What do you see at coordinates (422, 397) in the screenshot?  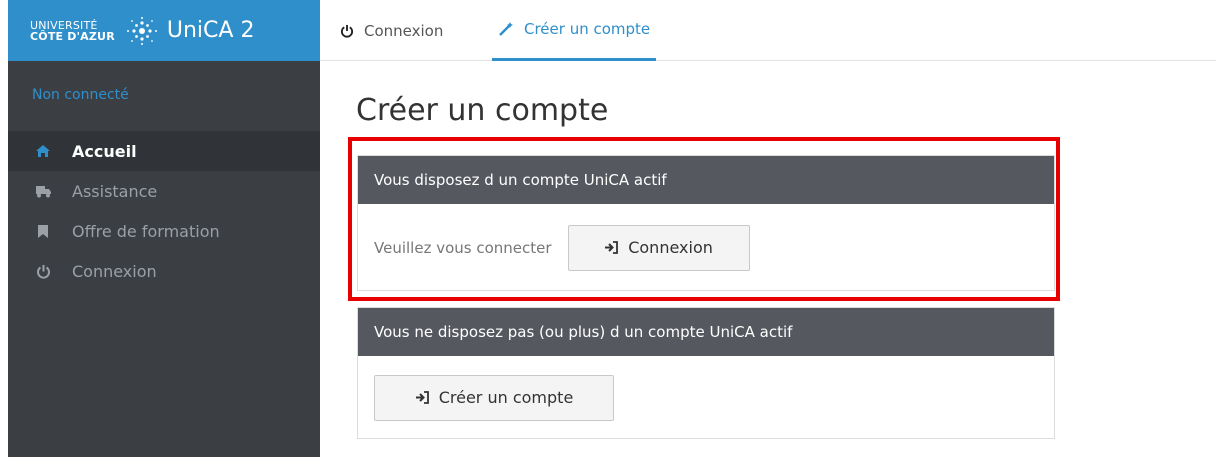 I see `sign-in-icon` at bounding box center [422, 397].